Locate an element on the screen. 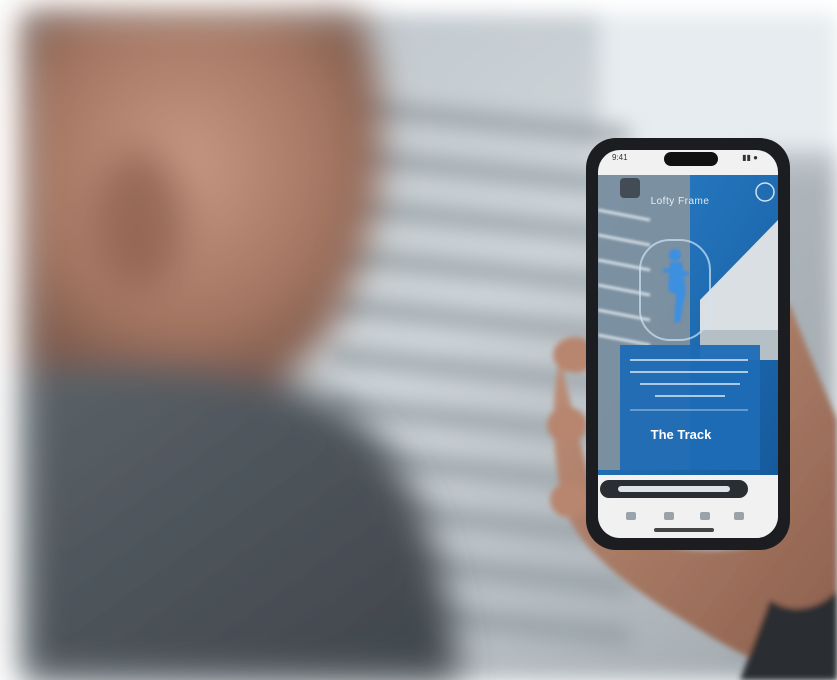 This screenshot has height=680, width=837. status-time: 9:41 is located at coordinates (620, 157).